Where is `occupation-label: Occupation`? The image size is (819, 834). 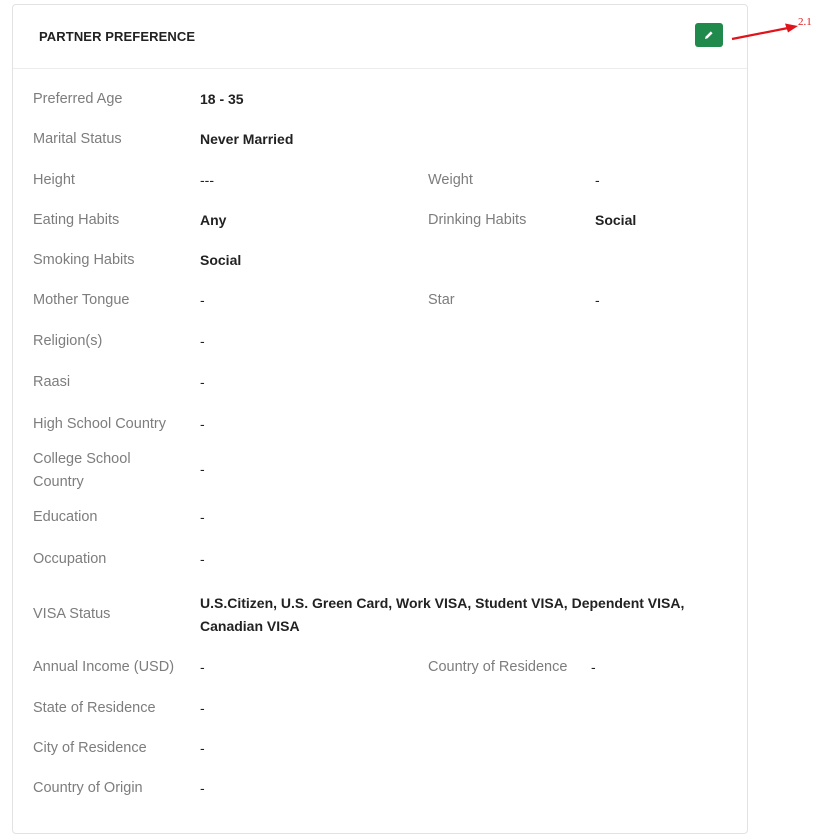 occupation-label: Occupation is located at coordinates (70, 559).